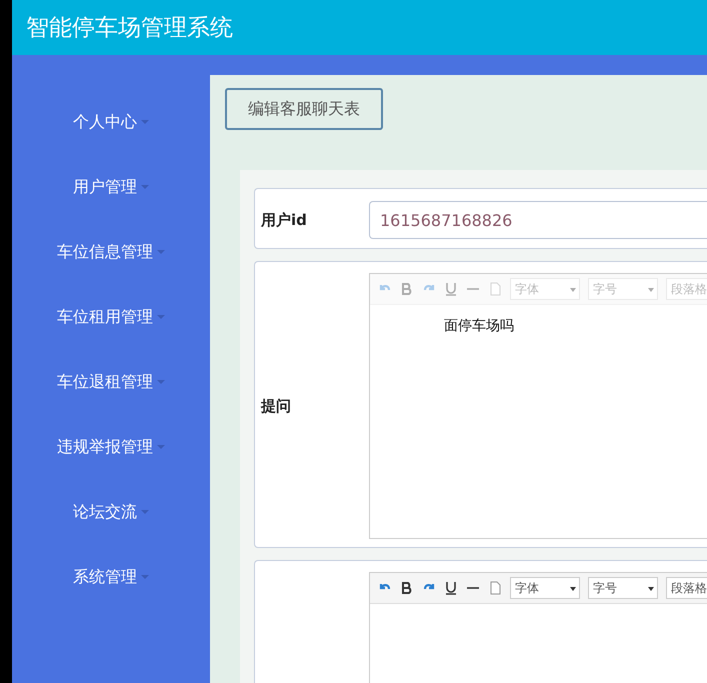  I want to click on field-label: 提问, so click(276, 406).